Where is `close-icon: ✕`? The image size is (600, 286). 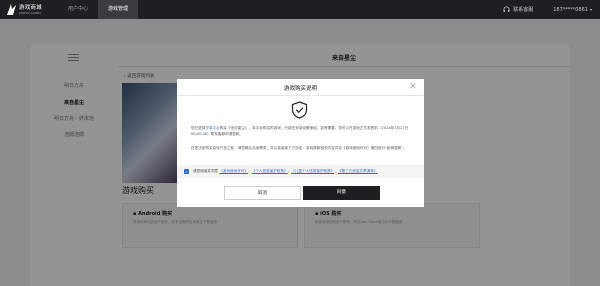
close-icon: ✕ is located at coordinates (413, 87).